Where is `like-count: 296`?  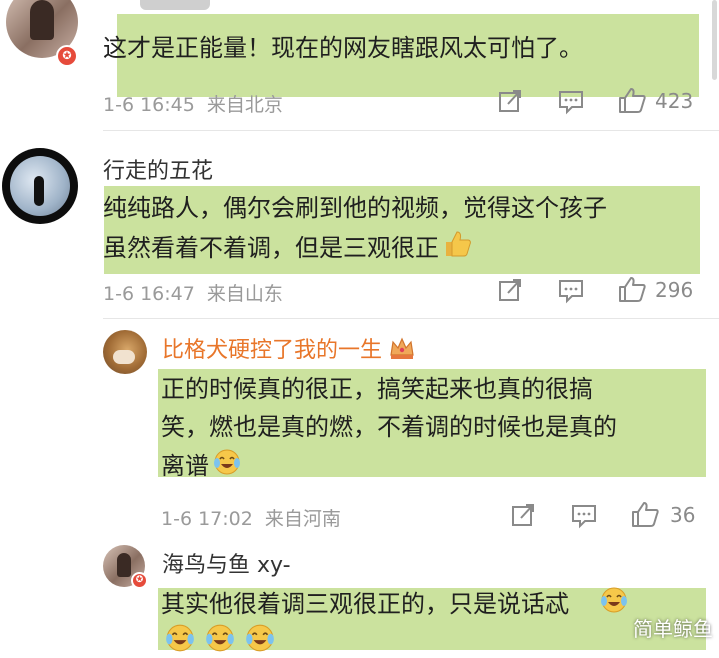
like-count: 296 is located at coordinates (674, 290).